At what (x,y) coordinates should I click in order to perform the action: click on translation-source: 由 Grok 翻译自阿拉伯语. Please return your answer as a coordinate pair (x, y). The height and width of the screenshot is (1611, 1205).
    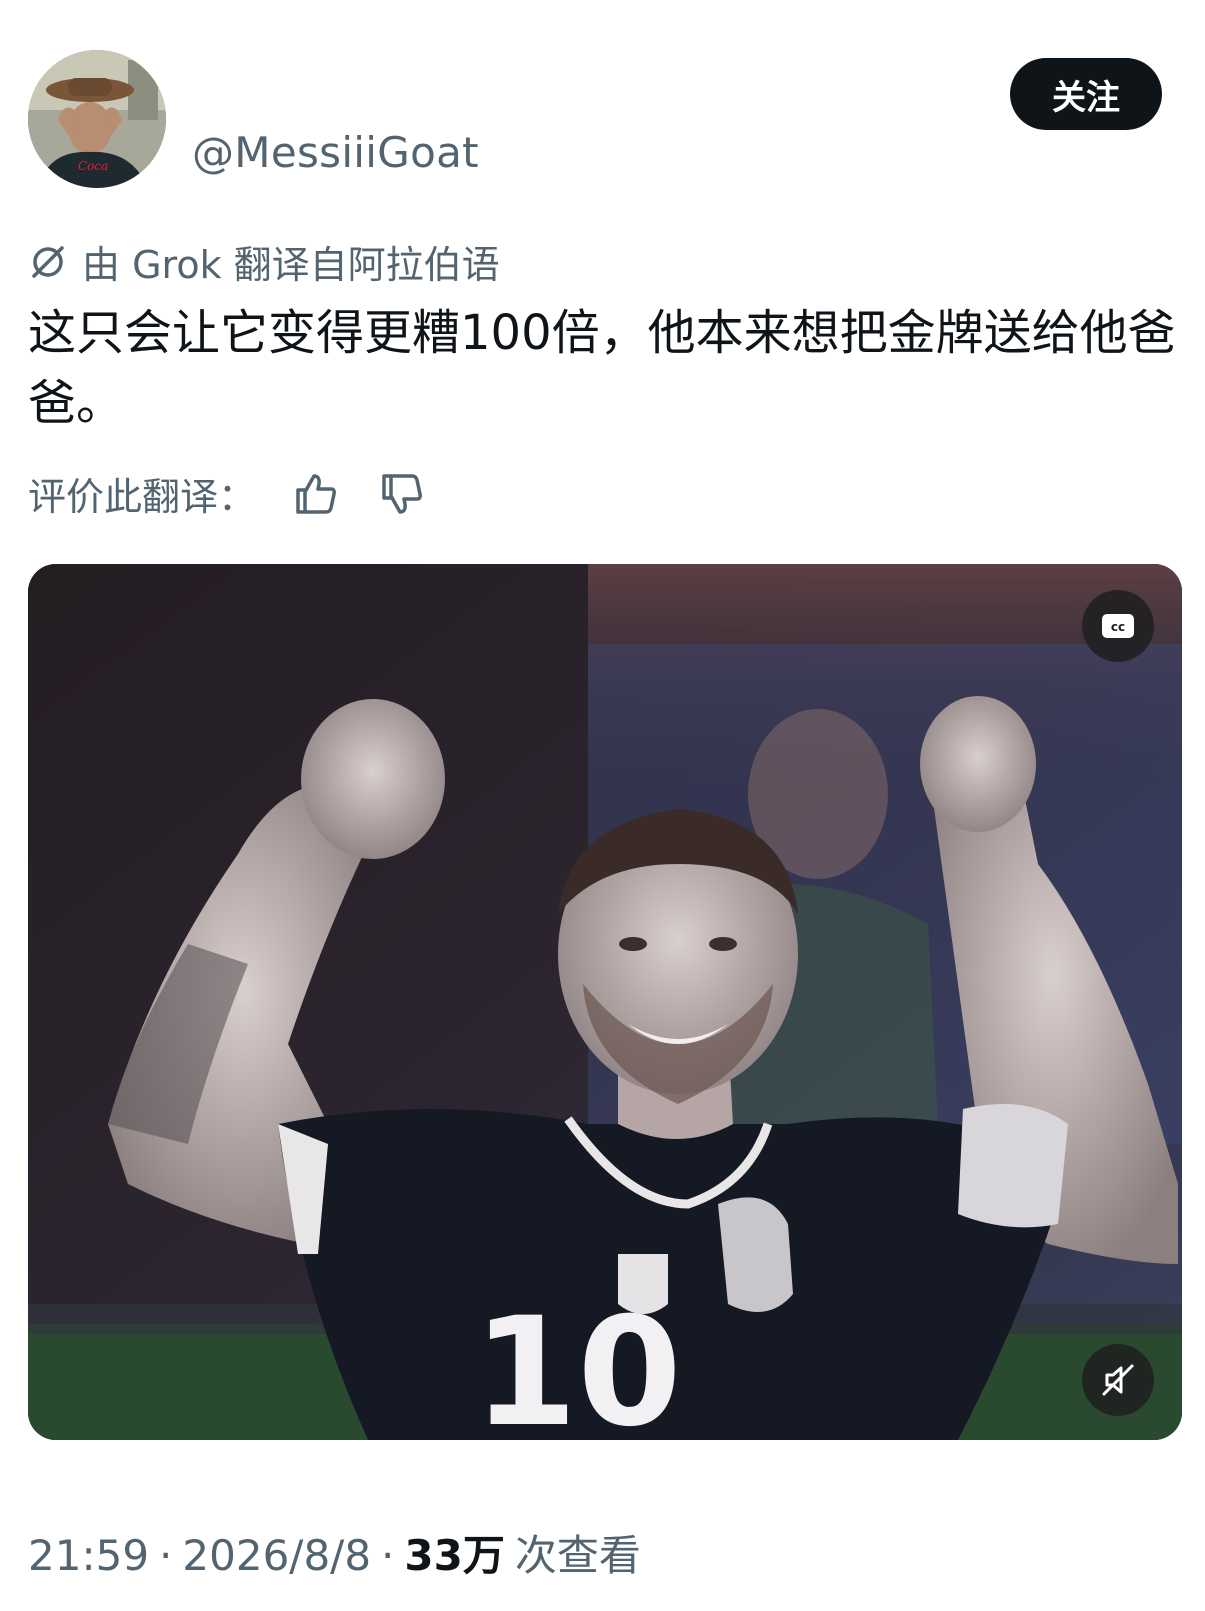
    Looking at the image, I should click on (264, 261).